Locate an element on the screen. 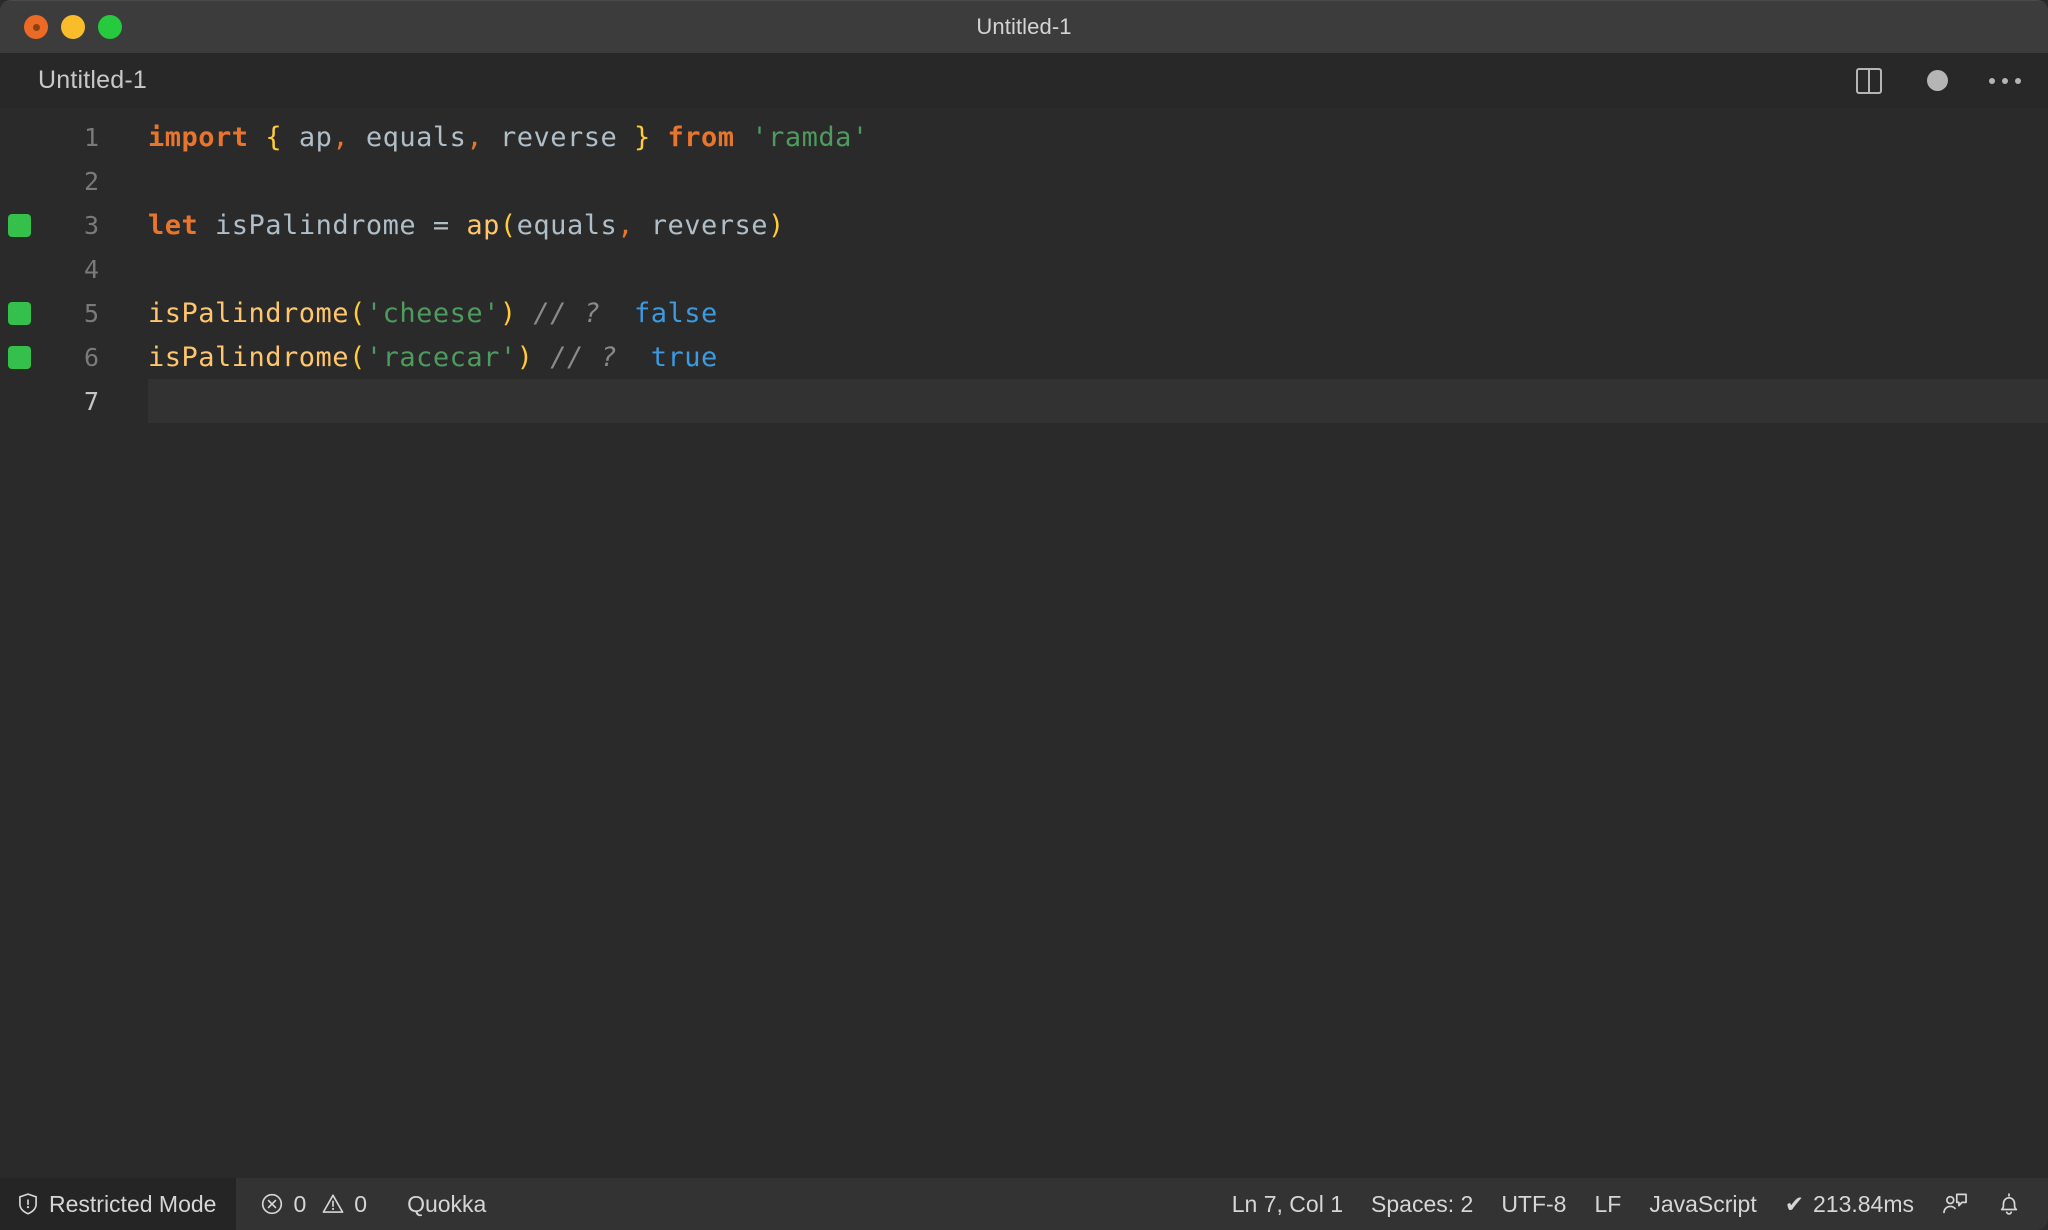  status-eol: LF is located at coordinates (1607, 1204).